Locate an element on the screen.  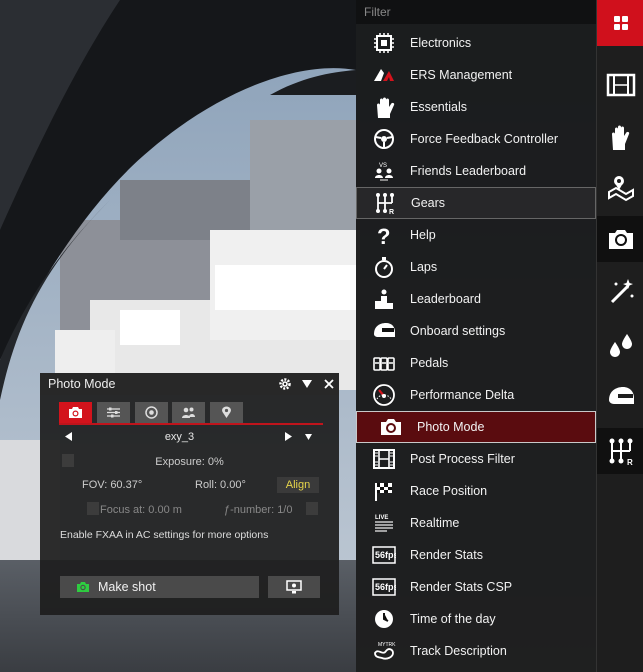
podium-icon is located at coordinates (384, 299).